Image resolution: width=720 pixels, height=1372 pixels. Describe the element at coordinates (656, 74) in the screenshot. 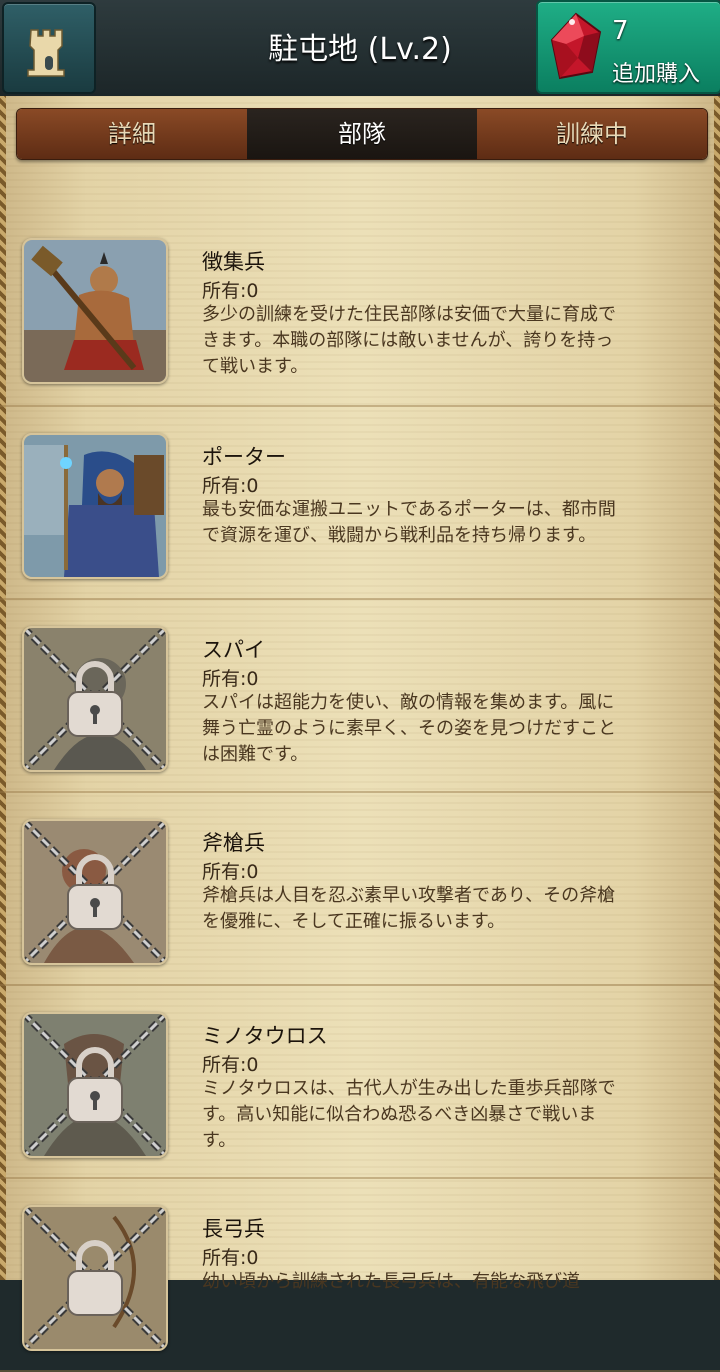

I see `buy-label: 追加購入` at that location.